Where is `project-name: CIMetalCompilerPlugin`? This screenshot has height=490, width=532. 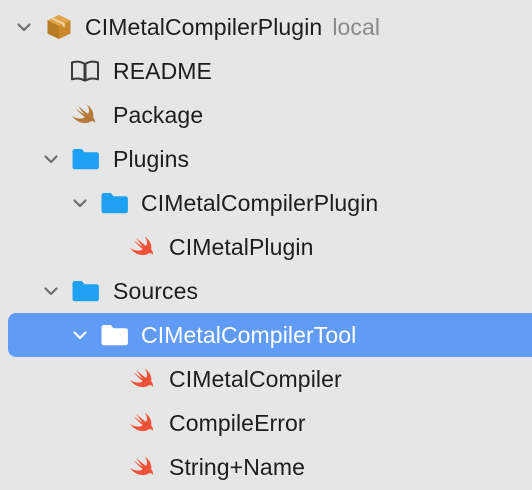
project-name: CIMetalCompilerPlugin is located at coordinates (204, 27).